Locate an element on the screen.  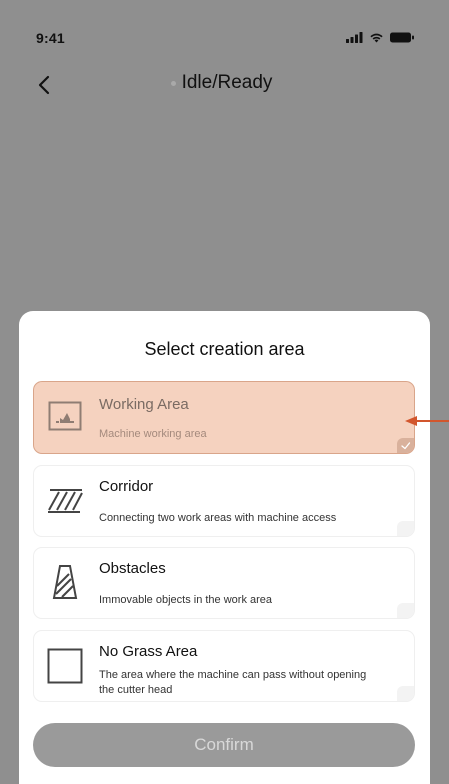
working-area-icon is located at coordinates (65, 416).